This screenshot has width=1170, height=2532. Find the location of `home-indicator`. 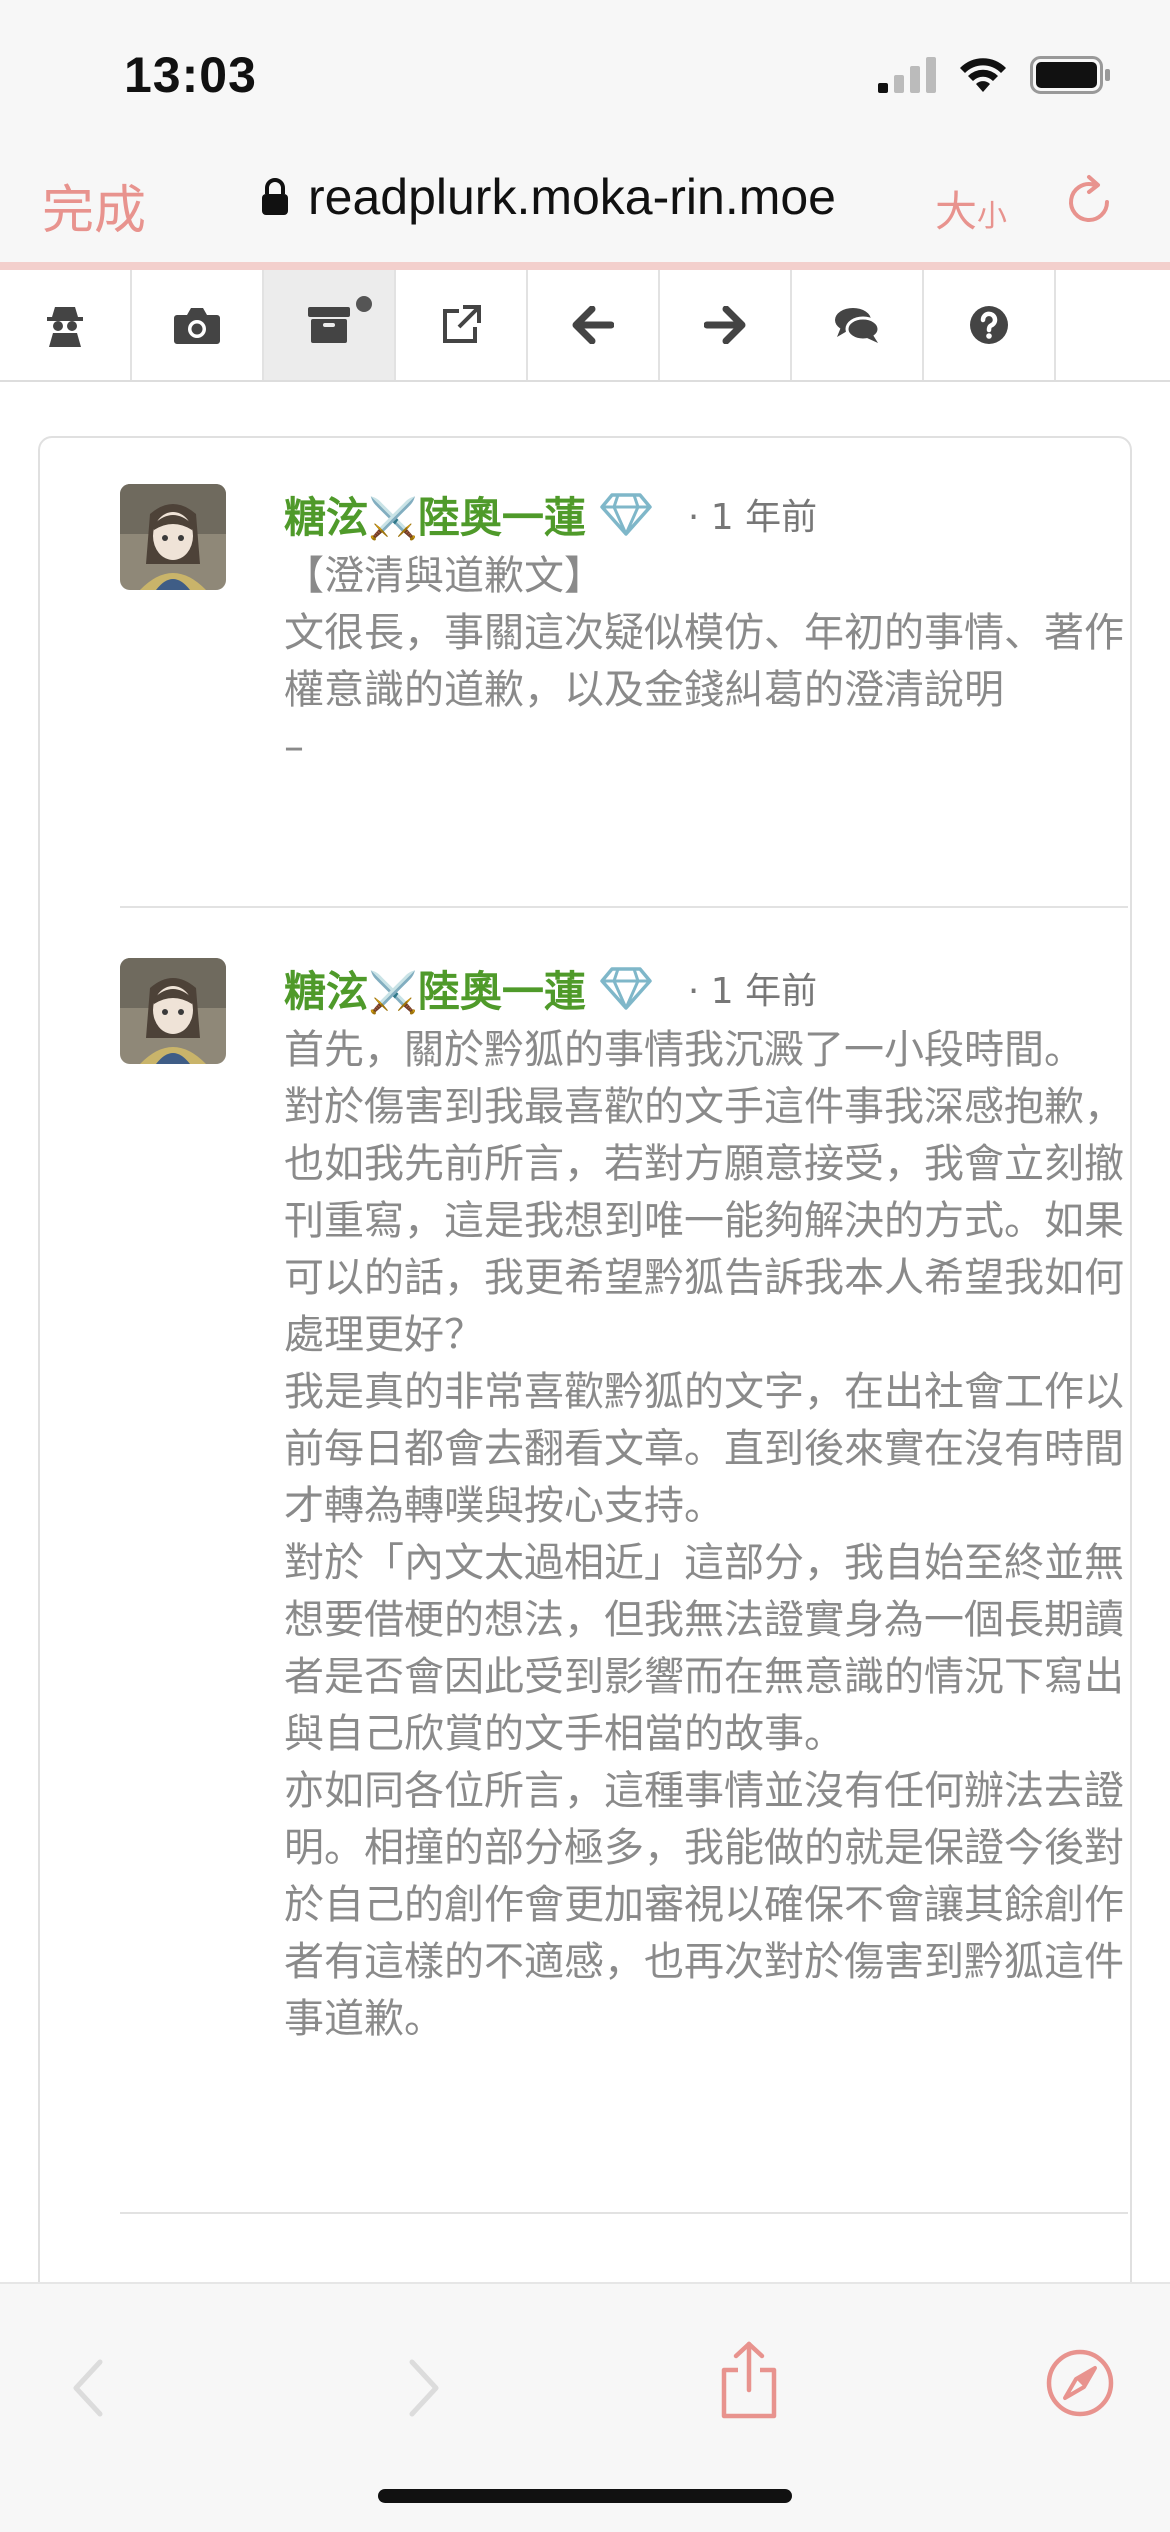

home-indicator is located at coordinates (585, 2496).